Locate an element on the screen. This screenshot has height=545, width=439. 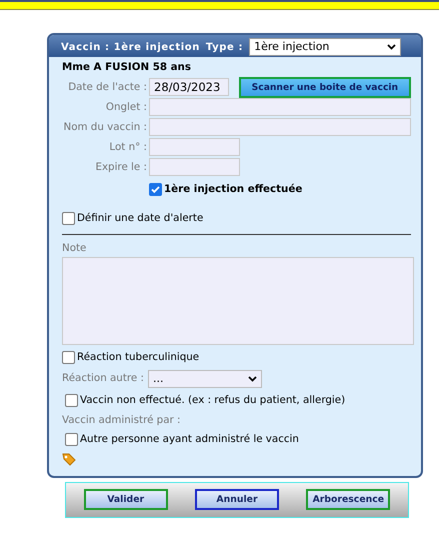
checkbox-label: Autre personne ayant administré le vaccin is located at coordinates (189, 439).